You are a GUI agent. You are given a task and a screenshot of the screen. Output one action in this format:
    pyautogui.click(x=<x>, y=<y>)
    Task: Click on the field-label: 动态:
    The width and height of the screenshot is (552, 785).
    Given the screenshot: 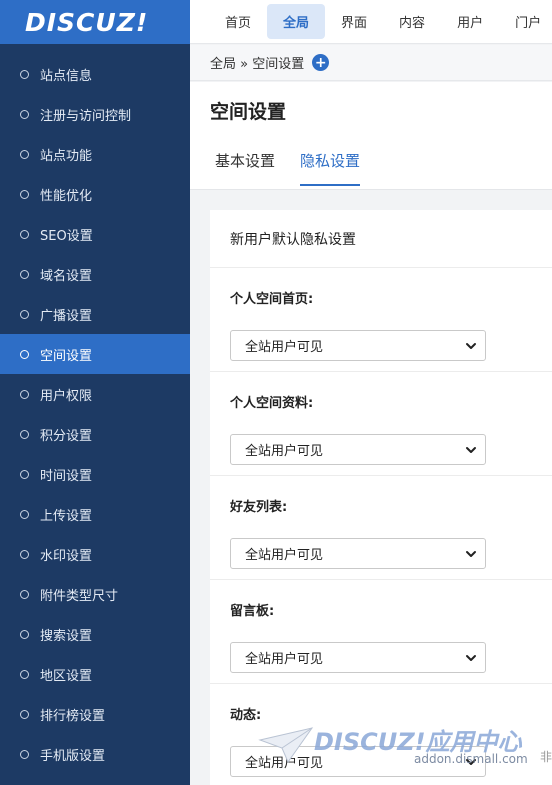 What is the action you would take?
    pyautogui.click(x=246, y=715)
    